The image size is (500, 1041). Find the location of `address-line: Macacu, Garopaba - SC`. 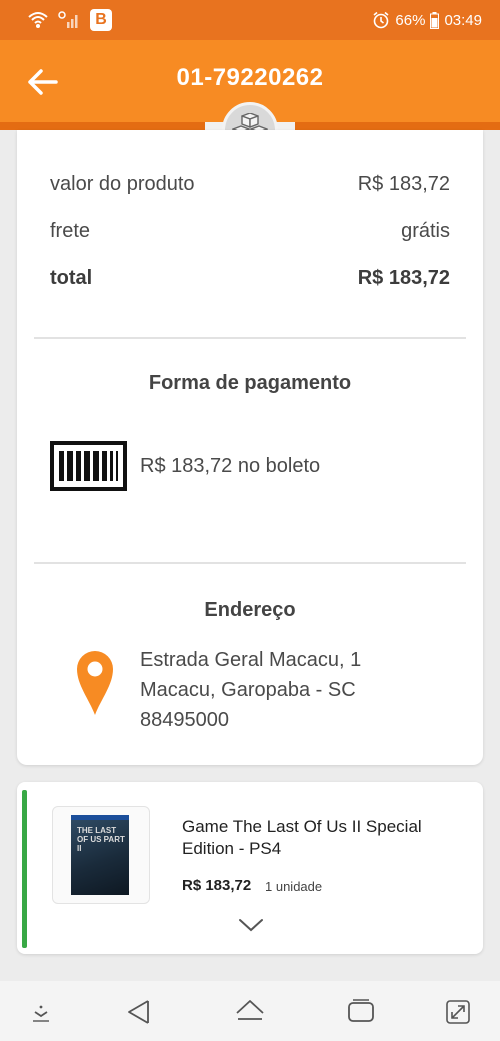

address-line: Macacu, Garopaba - SC is located at coordinates (248, 690).